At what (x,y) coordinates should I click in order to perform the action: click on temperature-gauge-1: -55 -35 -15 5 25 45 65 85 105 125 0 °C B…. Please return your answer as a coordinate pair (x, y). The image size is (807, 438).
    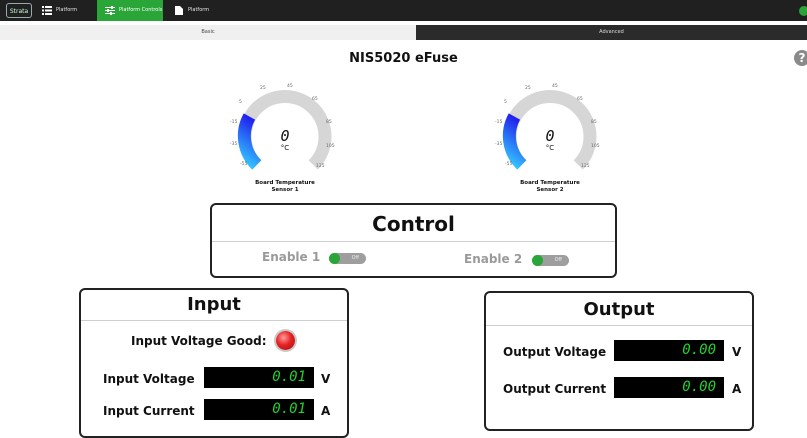
    Looking at the image, I should click on (295, 142).